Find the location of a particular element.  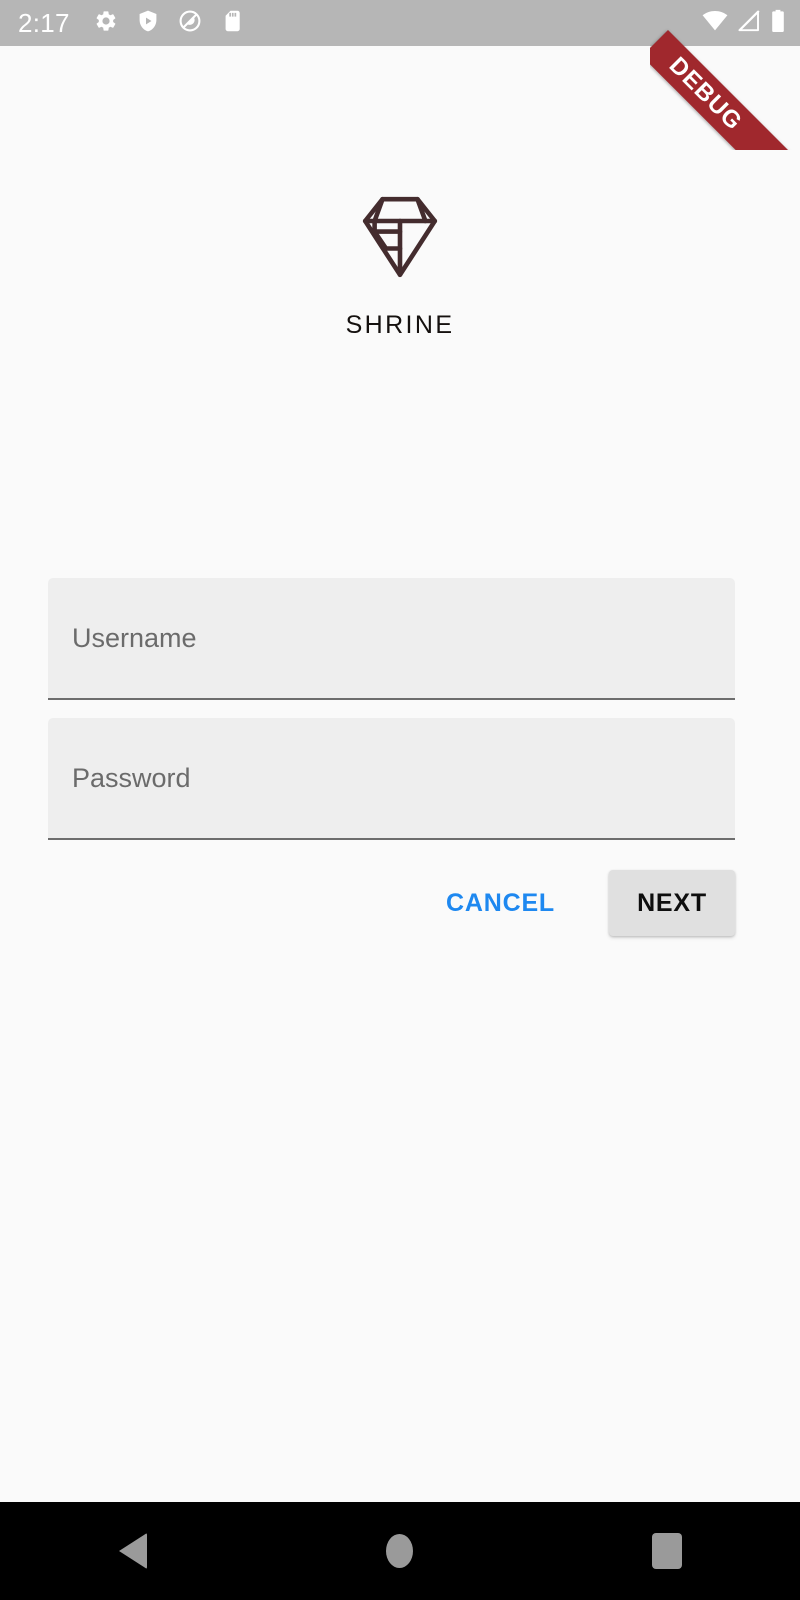

status-bar-right-icons is located at coordinates (744, 23).